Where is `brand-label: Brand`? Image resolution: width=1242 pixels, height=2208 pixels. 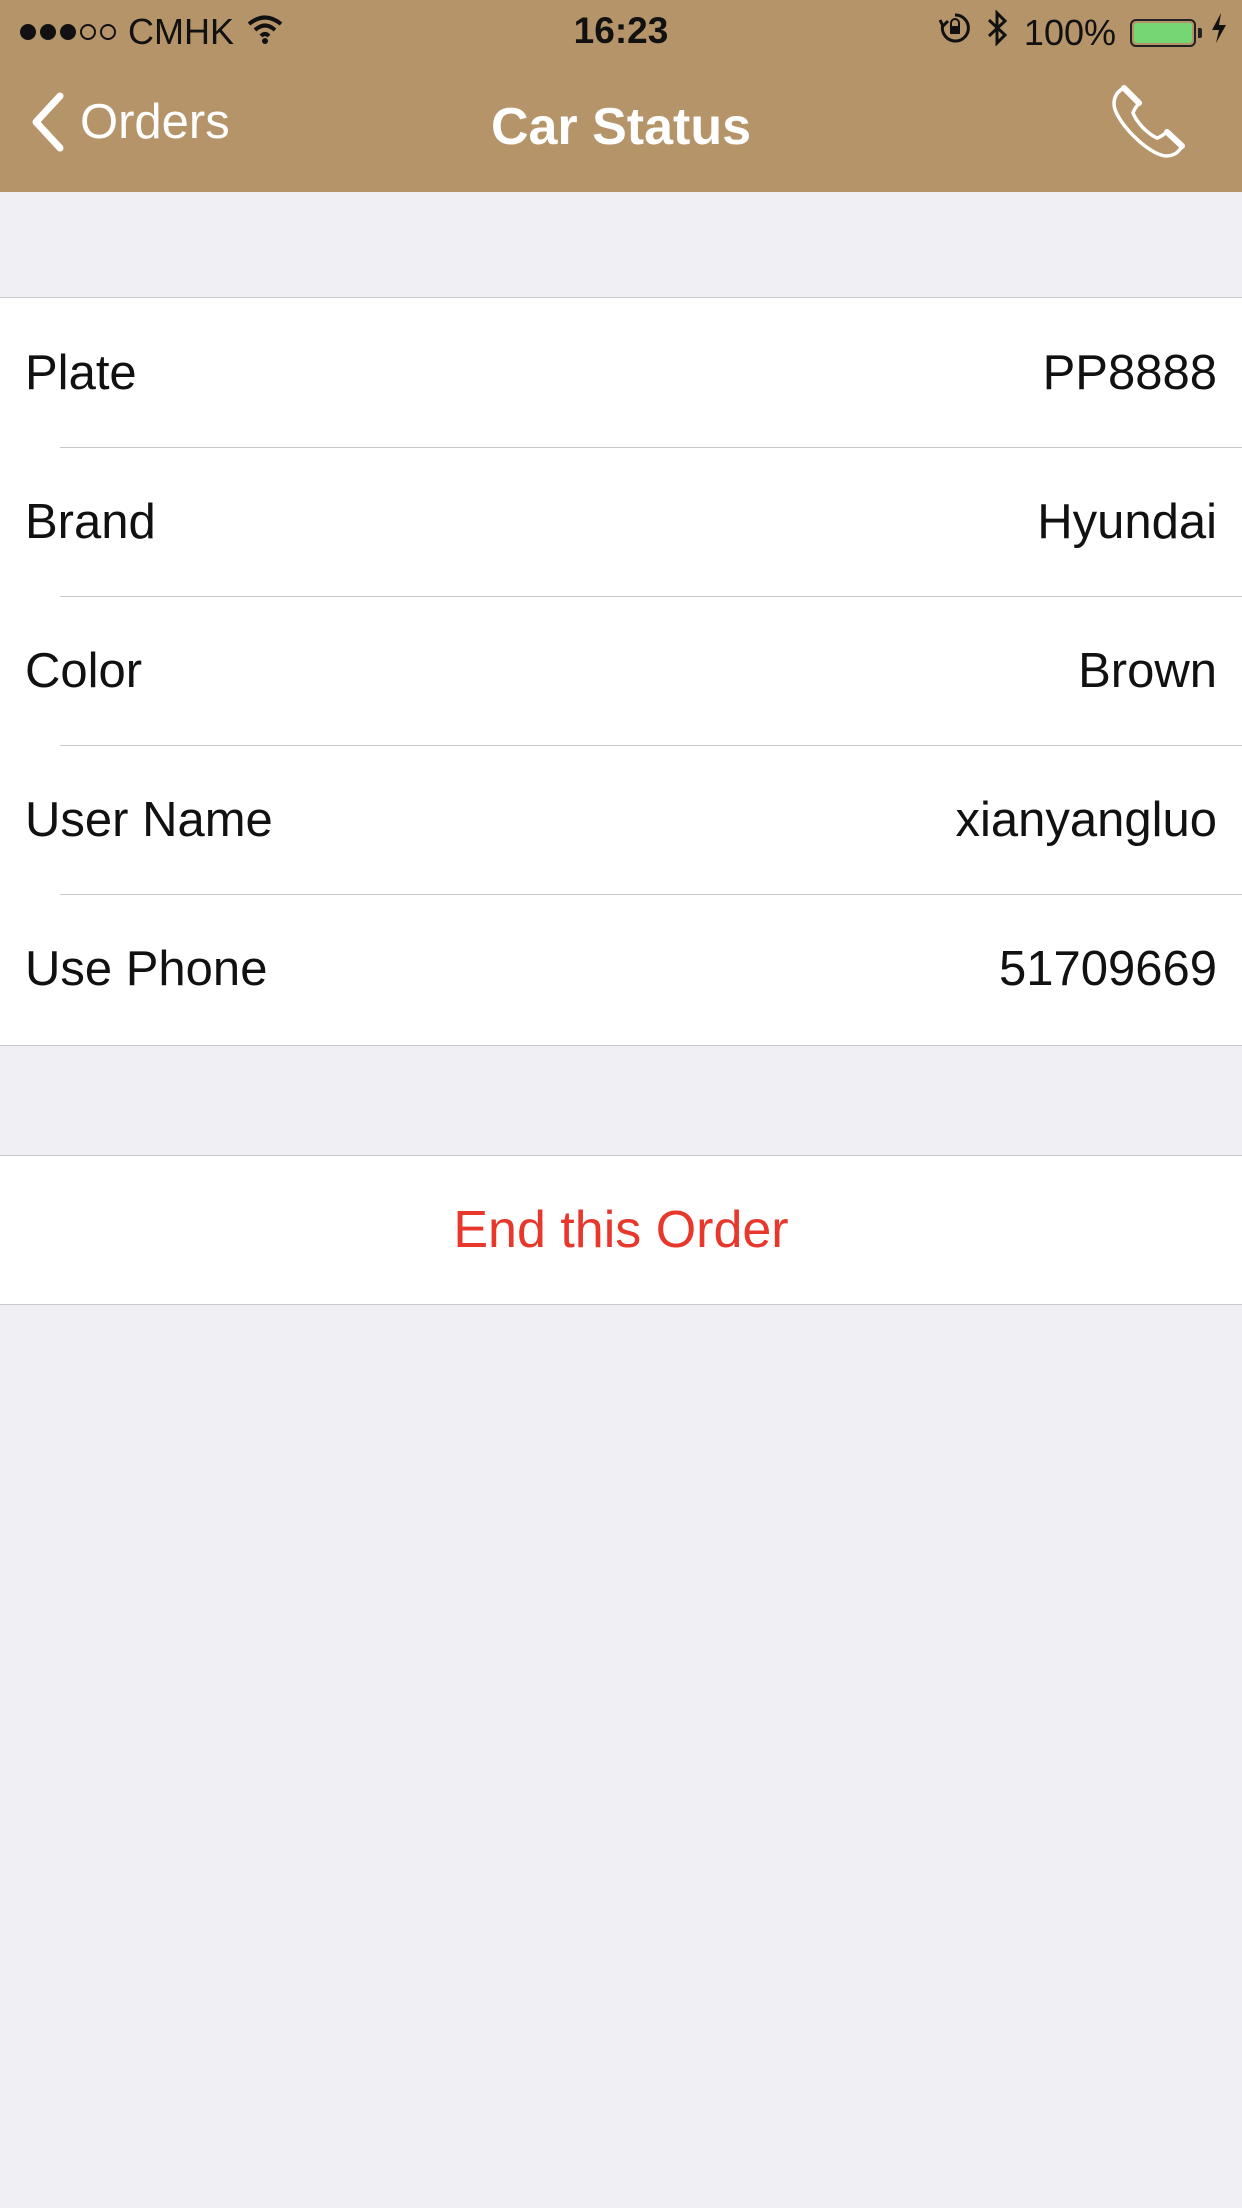
brand-label: Brand is located at coordinates (90, 522).